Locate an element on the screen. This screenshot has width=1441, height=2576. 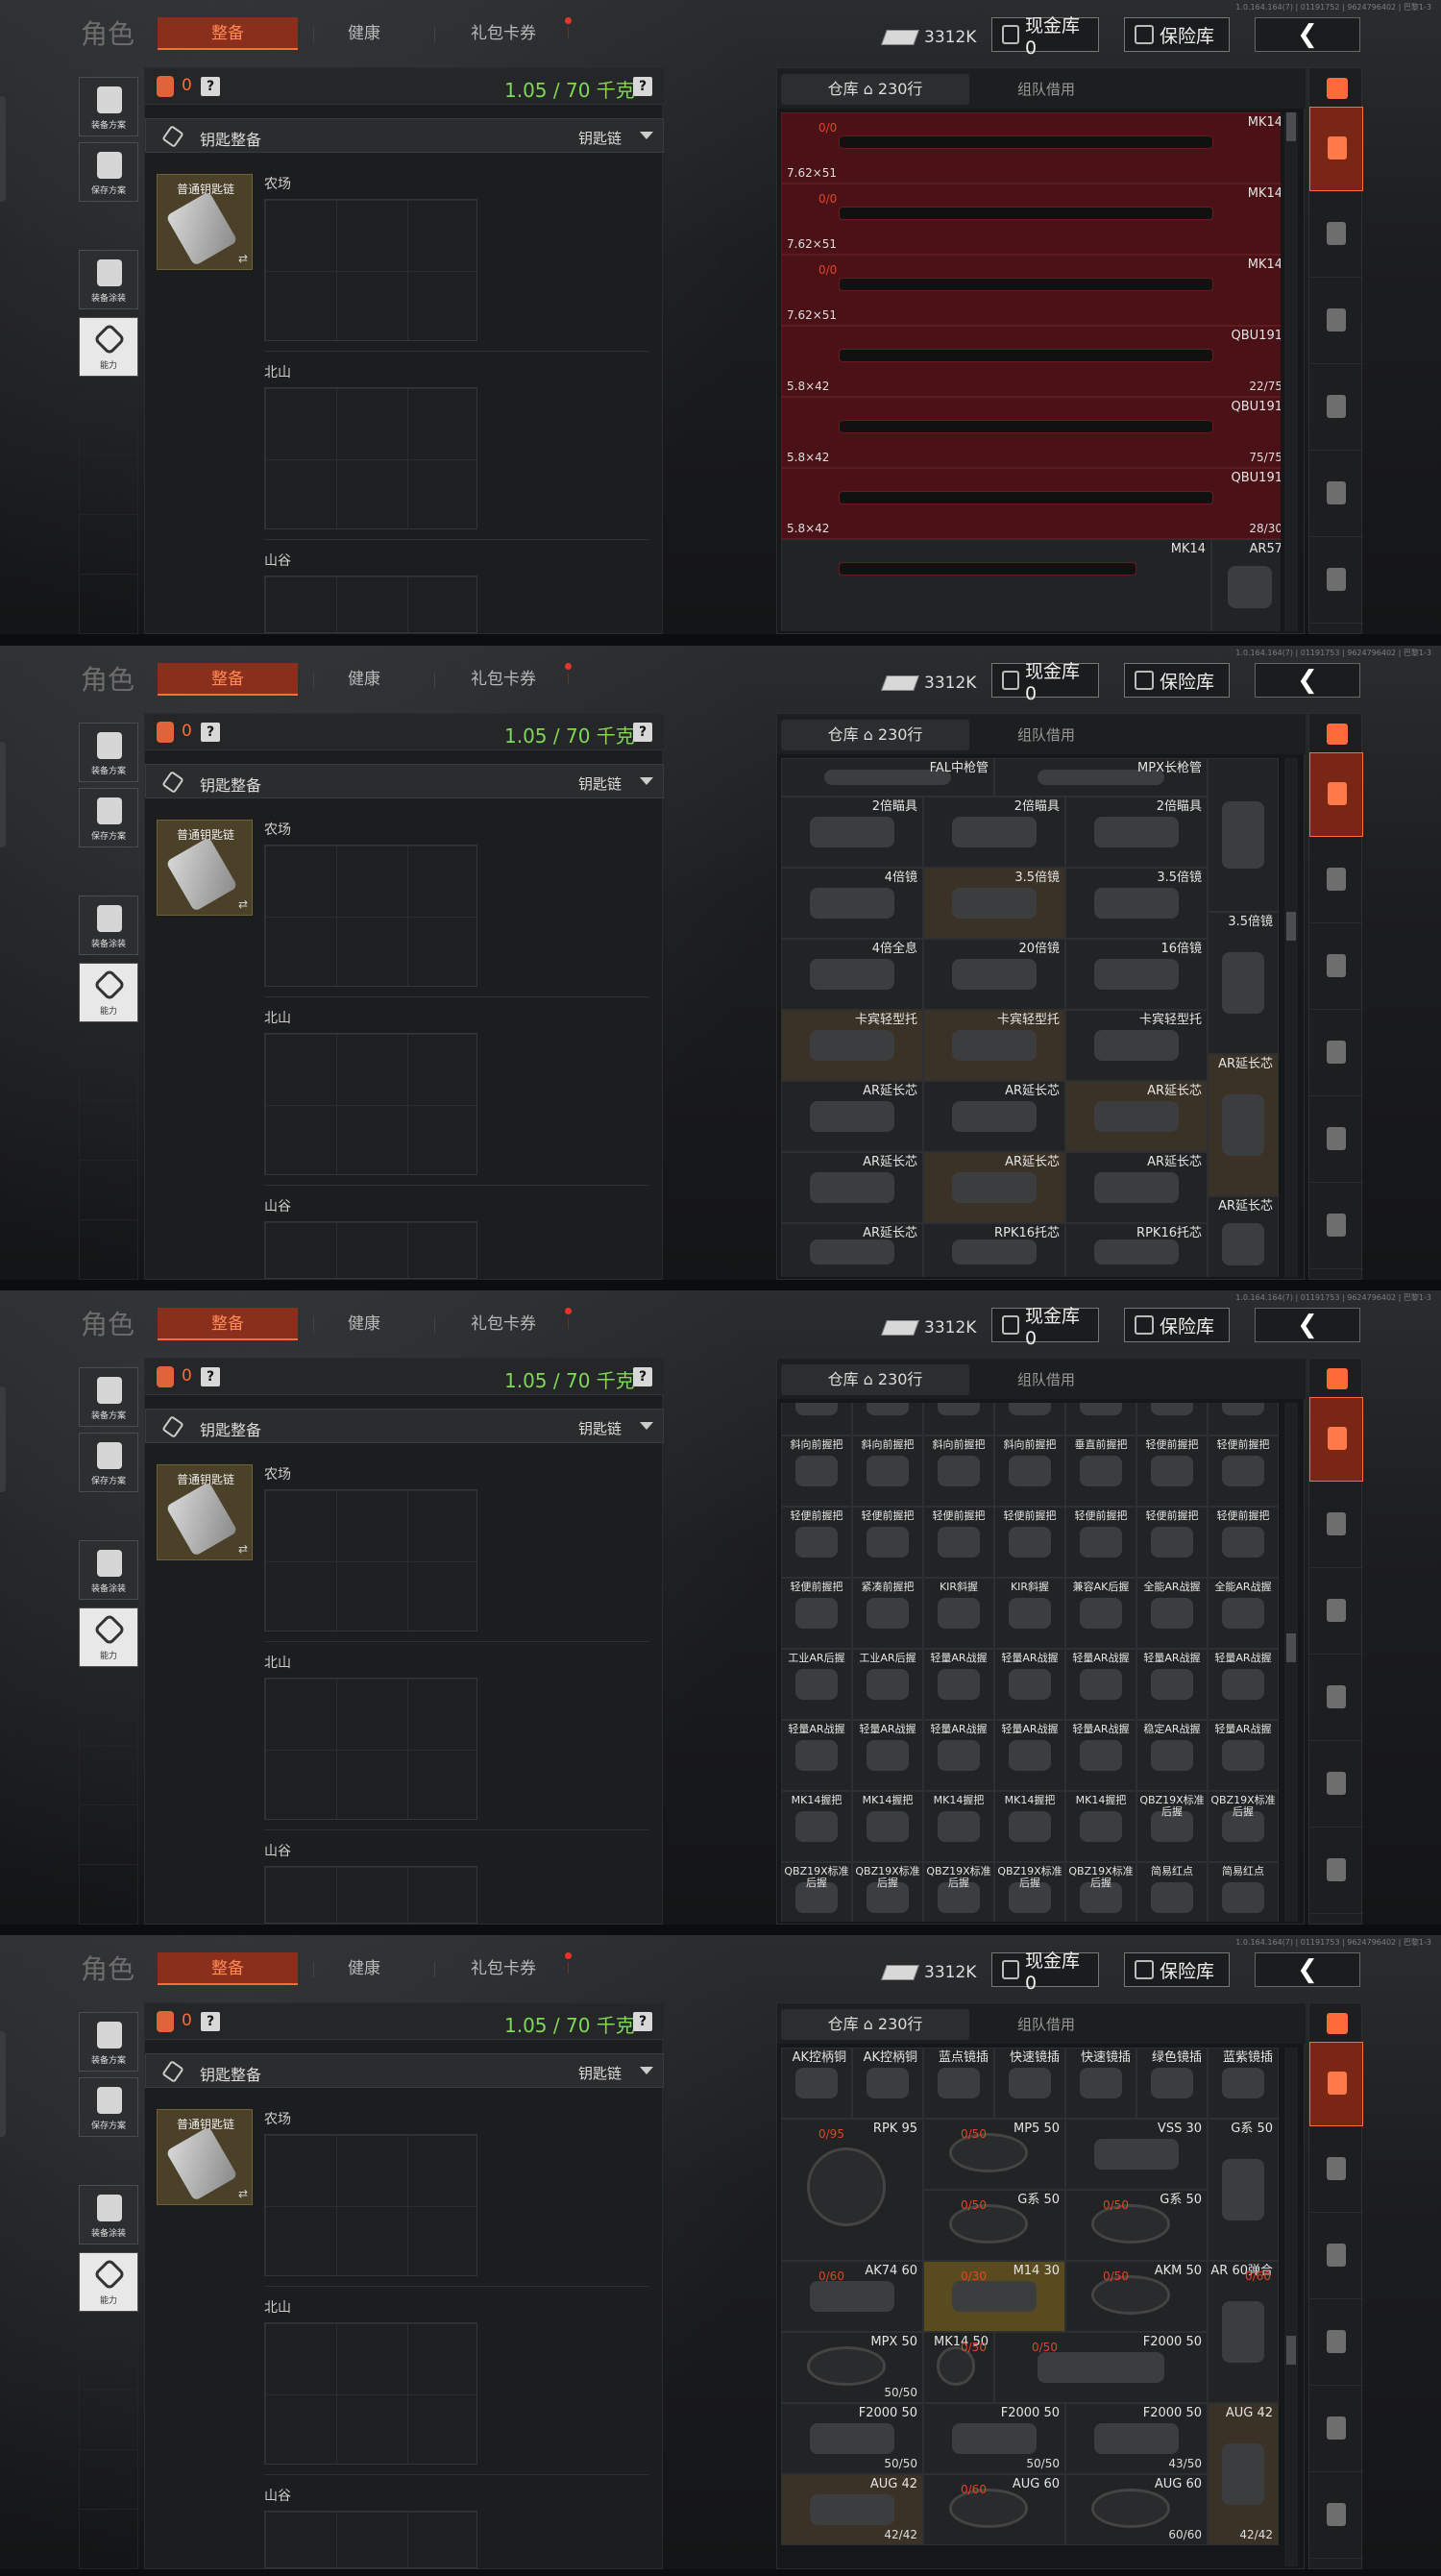
key-loadout-bar: 钥匙整备 钥匙链 is located at coordinates (404, 781).